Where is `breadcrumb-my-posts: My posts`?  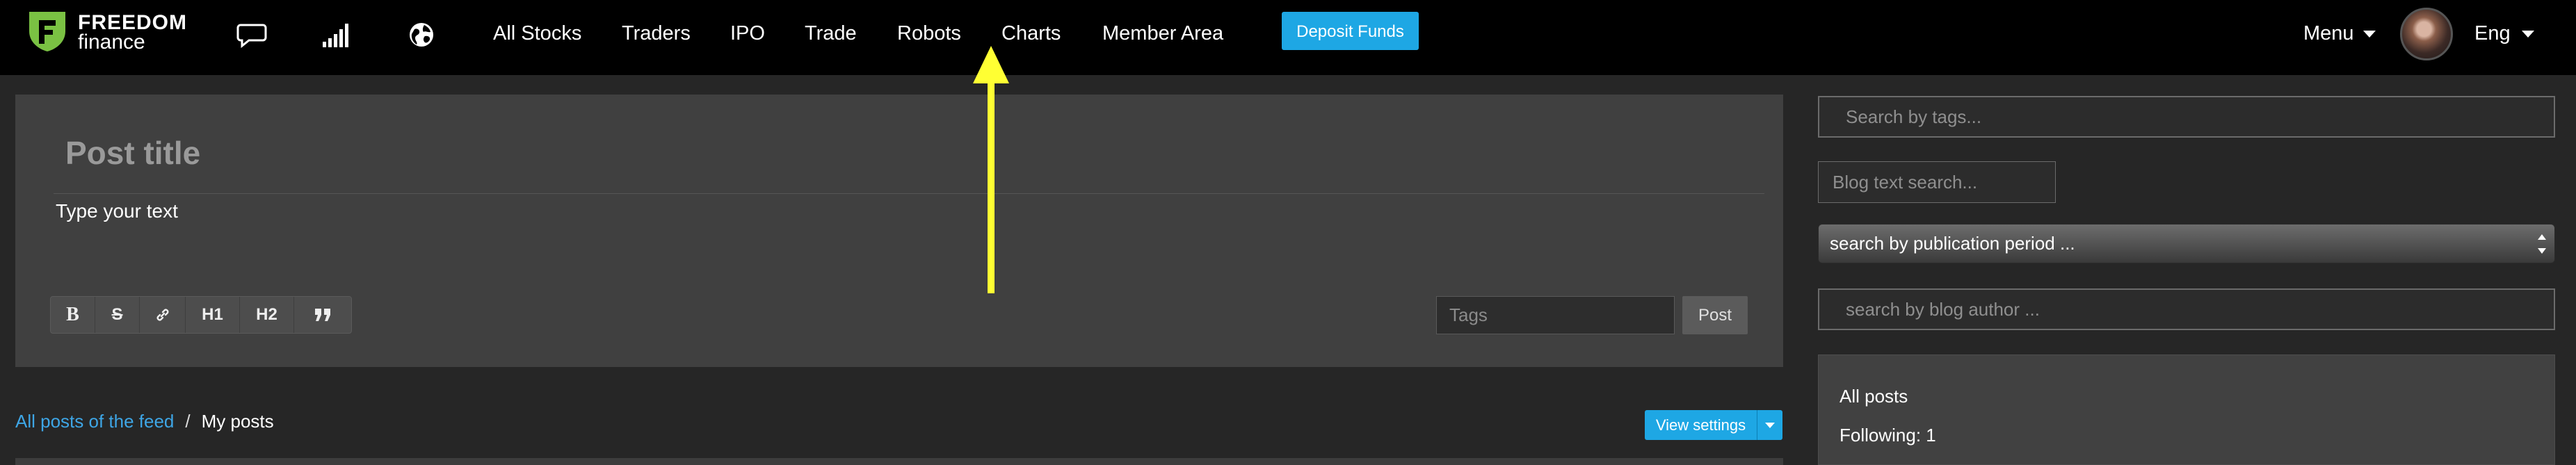 breadcrumb-my-posts: My posts is located at coordinates (237, 421).